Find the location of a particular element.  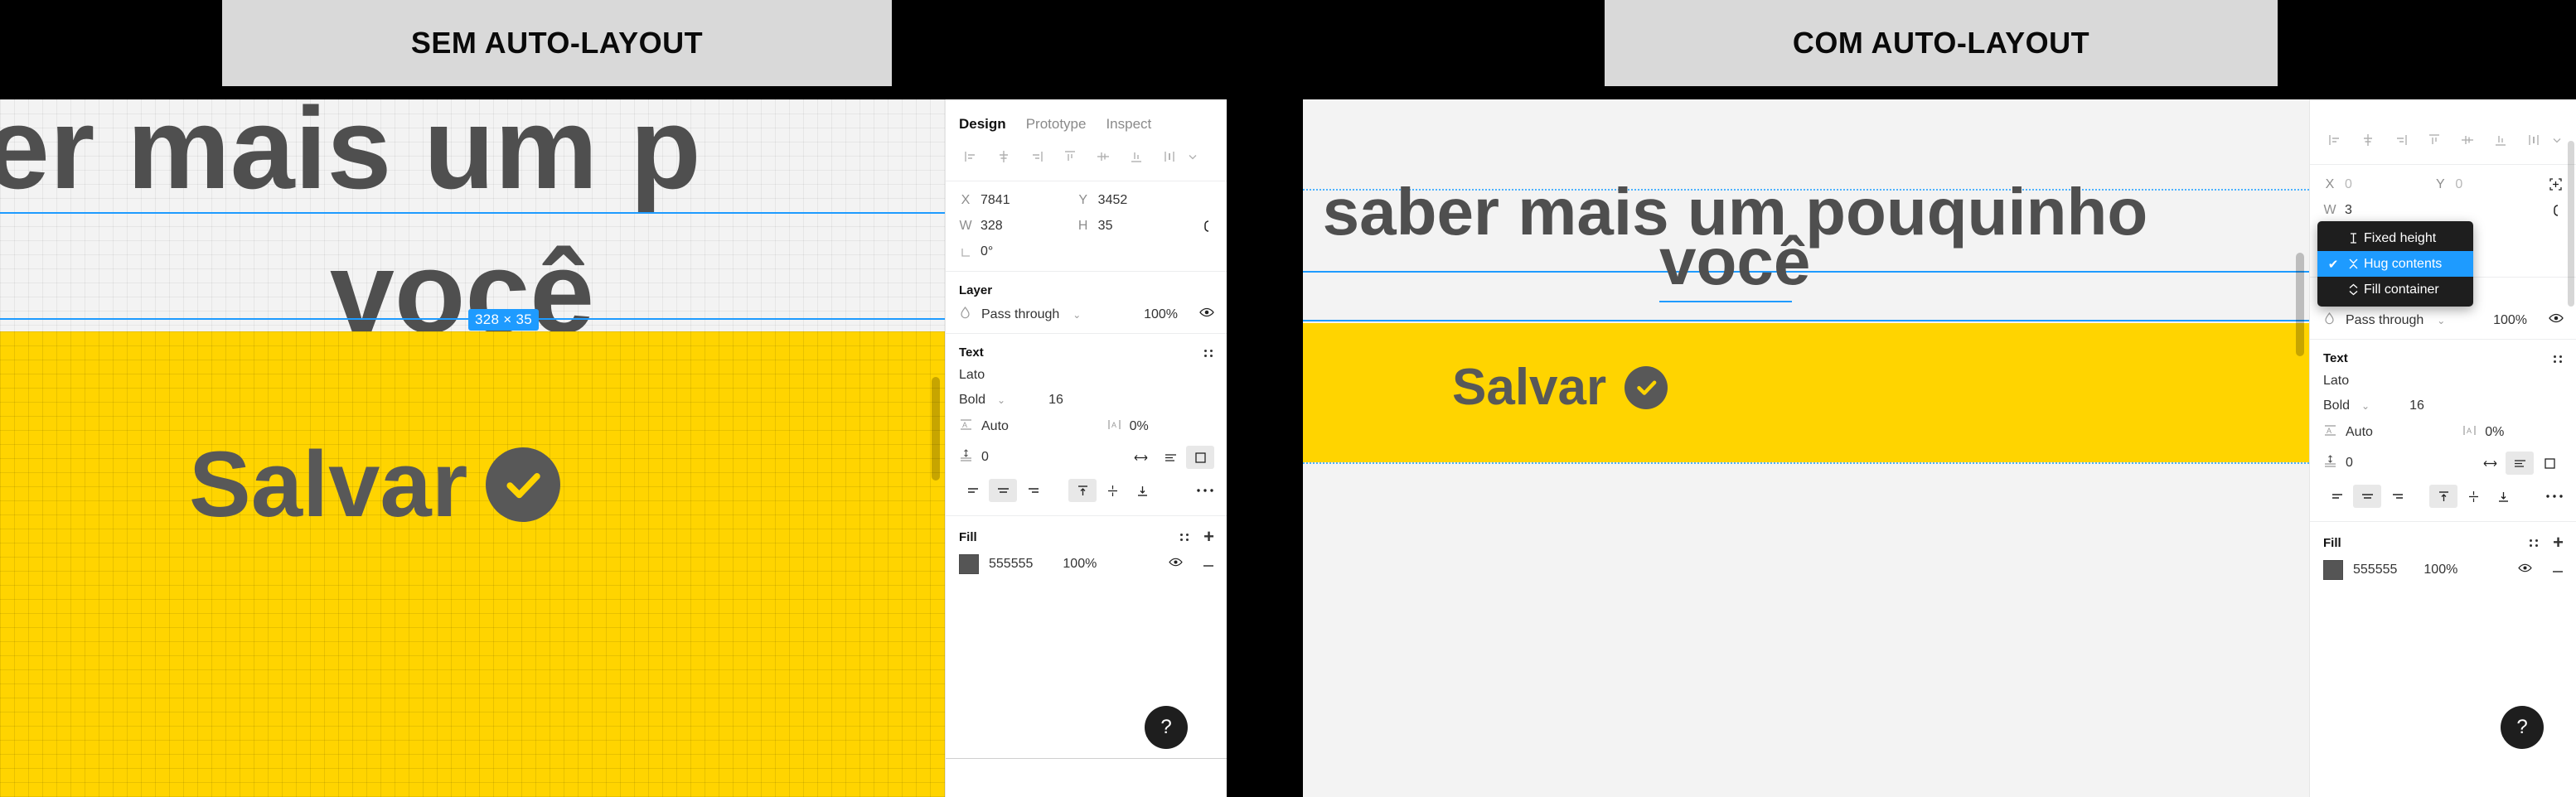

y-field-right: Y 0 is located at coordinates (2488, 184).